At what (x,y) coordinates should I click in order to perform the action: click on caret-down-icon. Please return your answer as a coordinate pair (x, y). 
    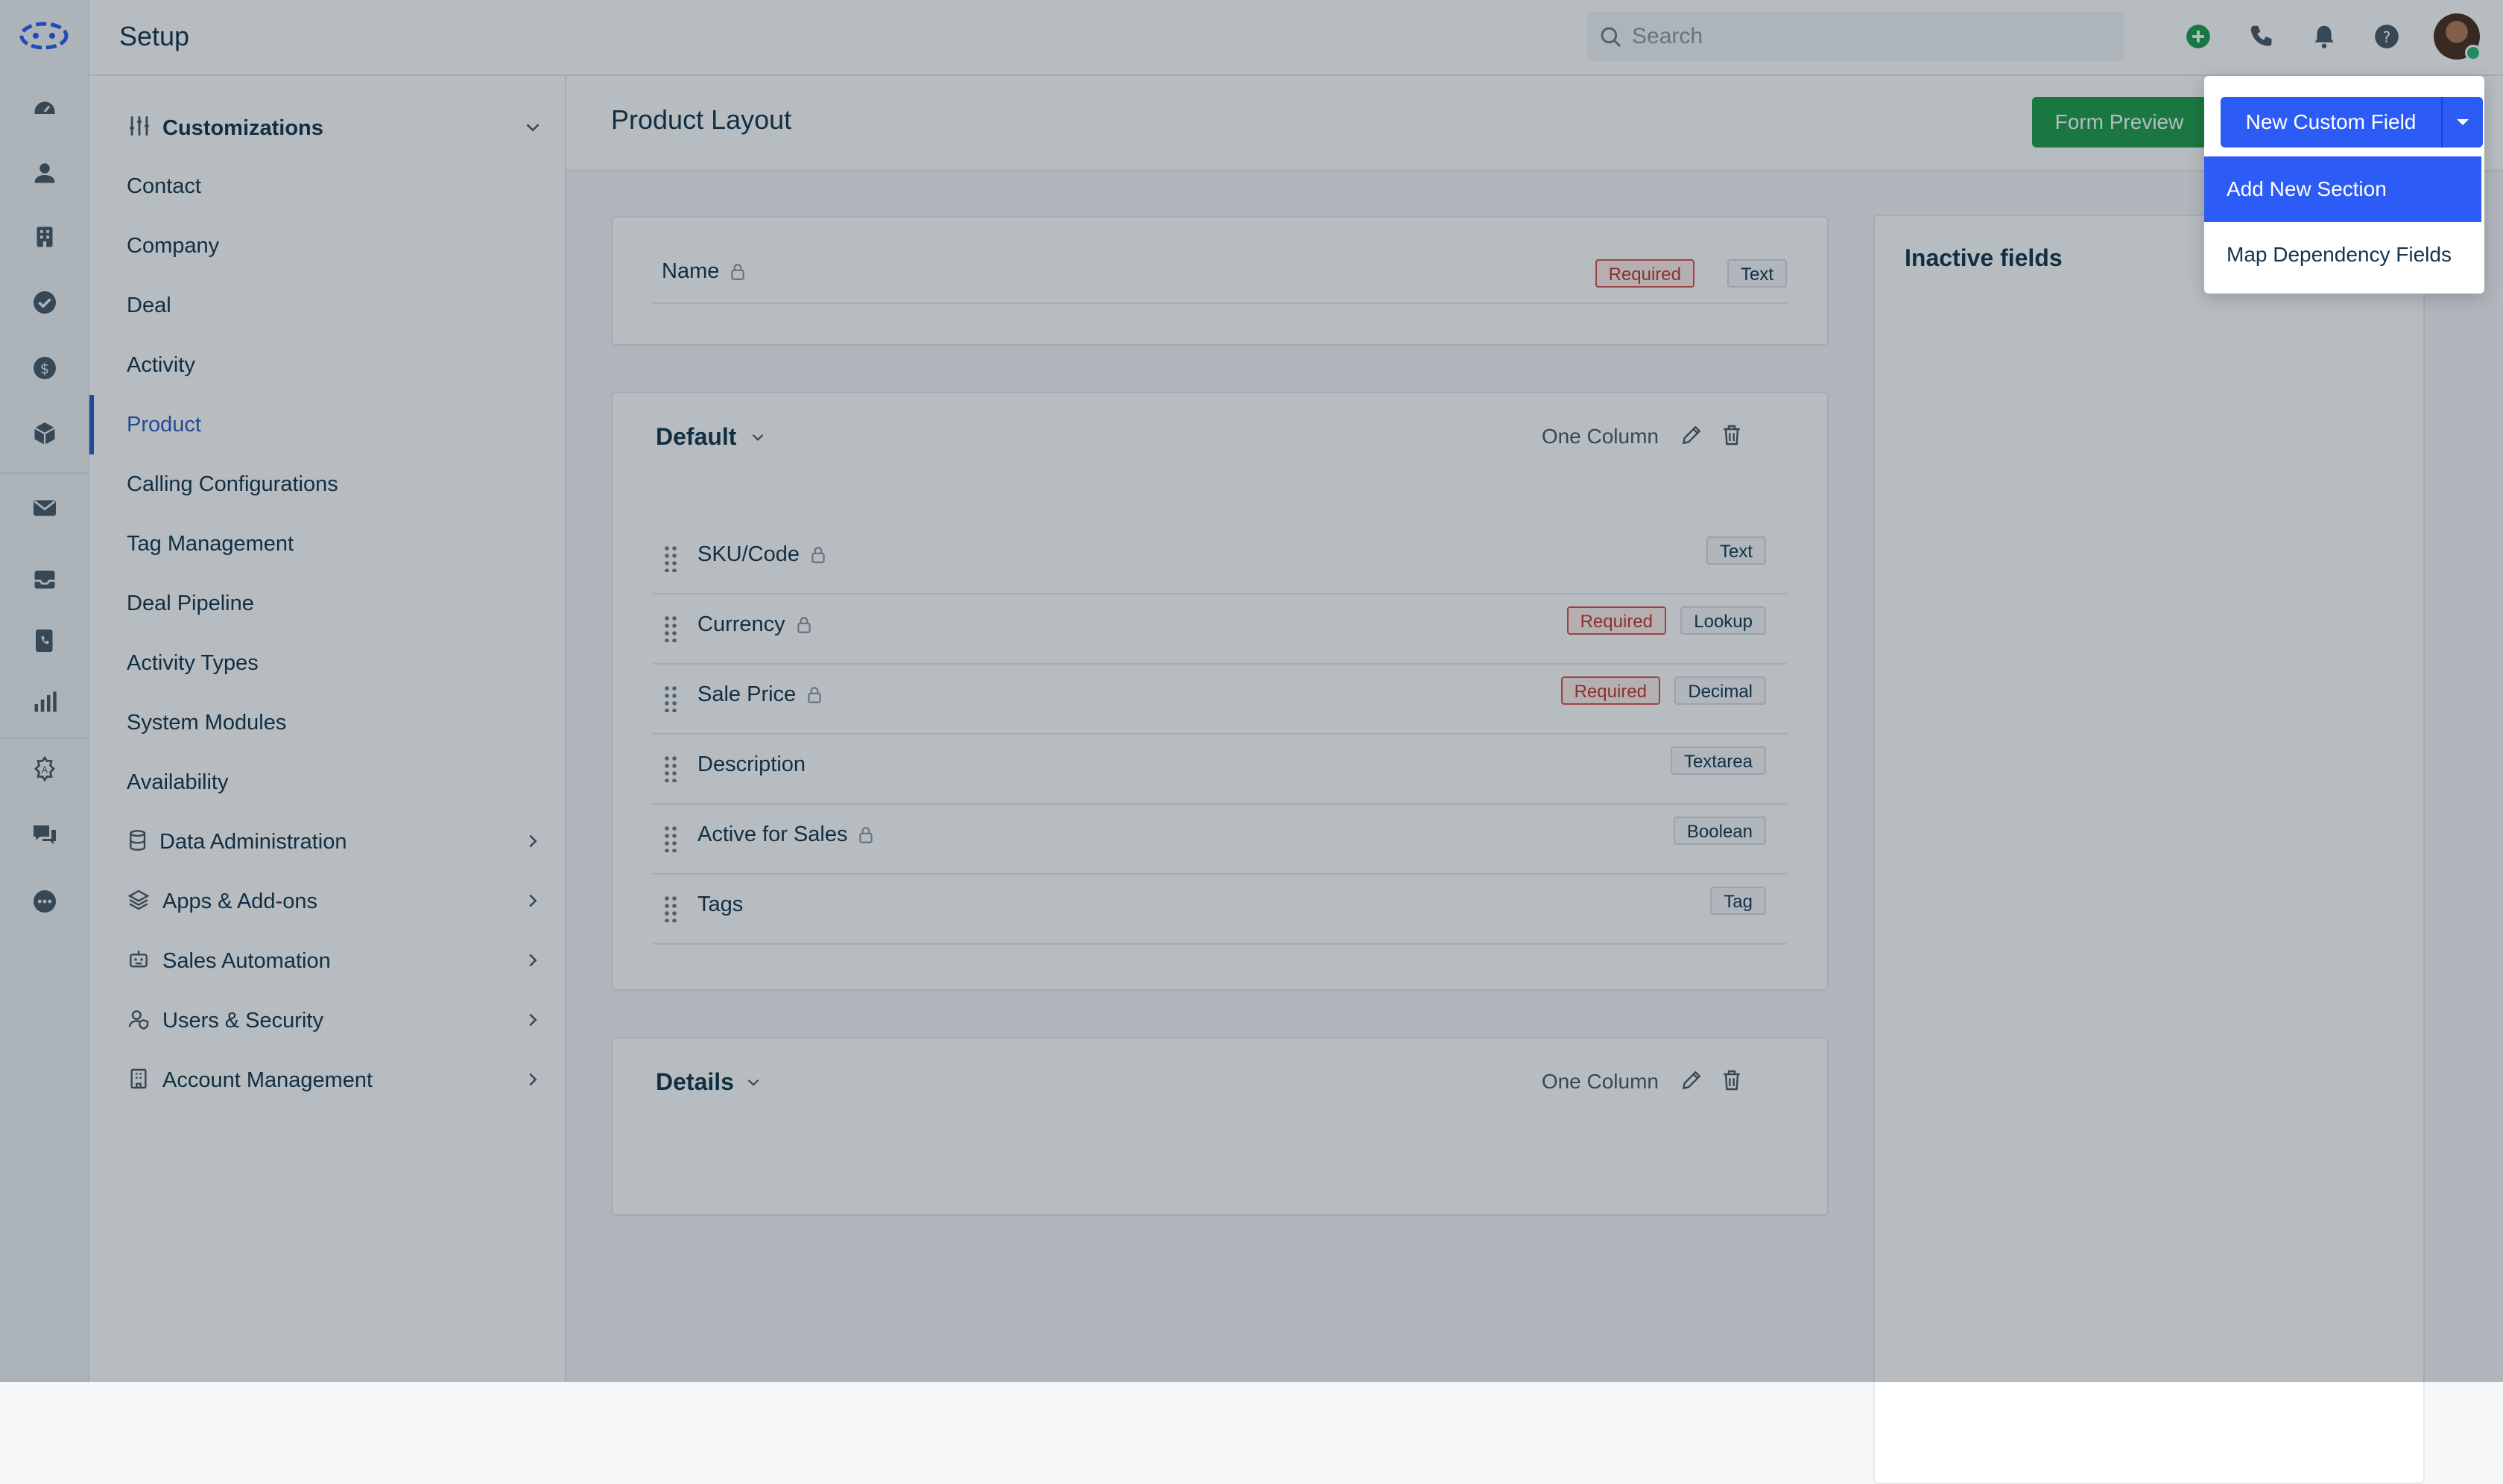
    Looking at the image, I should click on (2463, 122).